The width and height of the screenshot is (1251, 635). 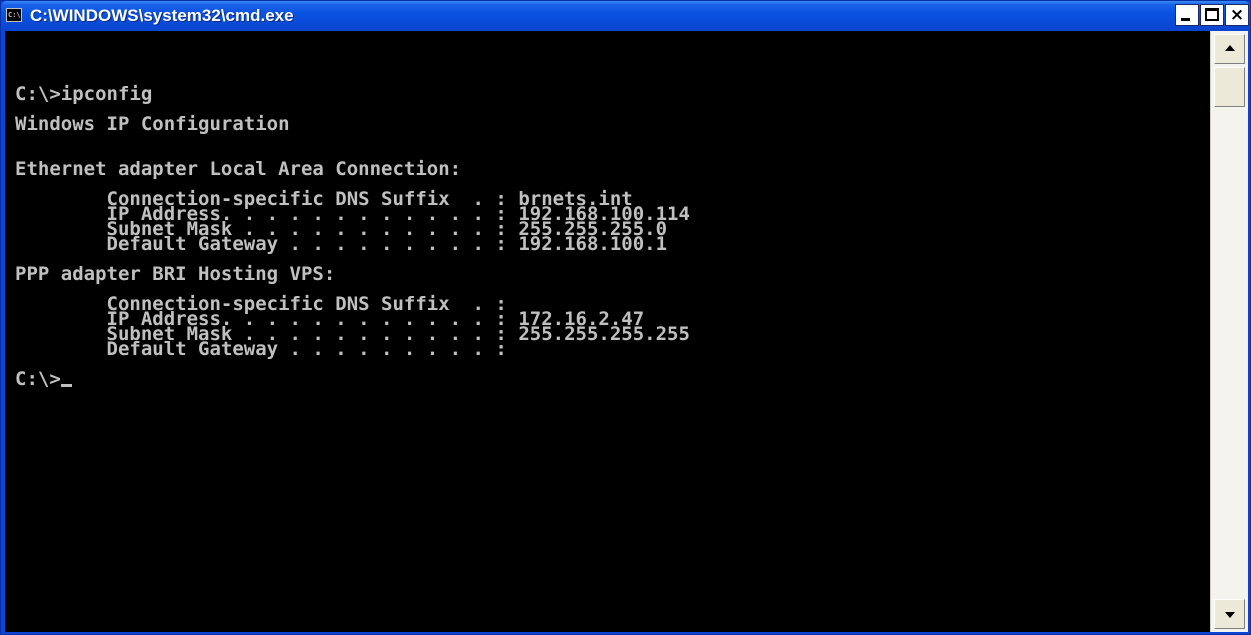 What do you see at coordinates (162, 15) in the screenshot?
I see `window-title: C:\WINDOWS\system32\cmd.exe` at bounding box center [162, 15].